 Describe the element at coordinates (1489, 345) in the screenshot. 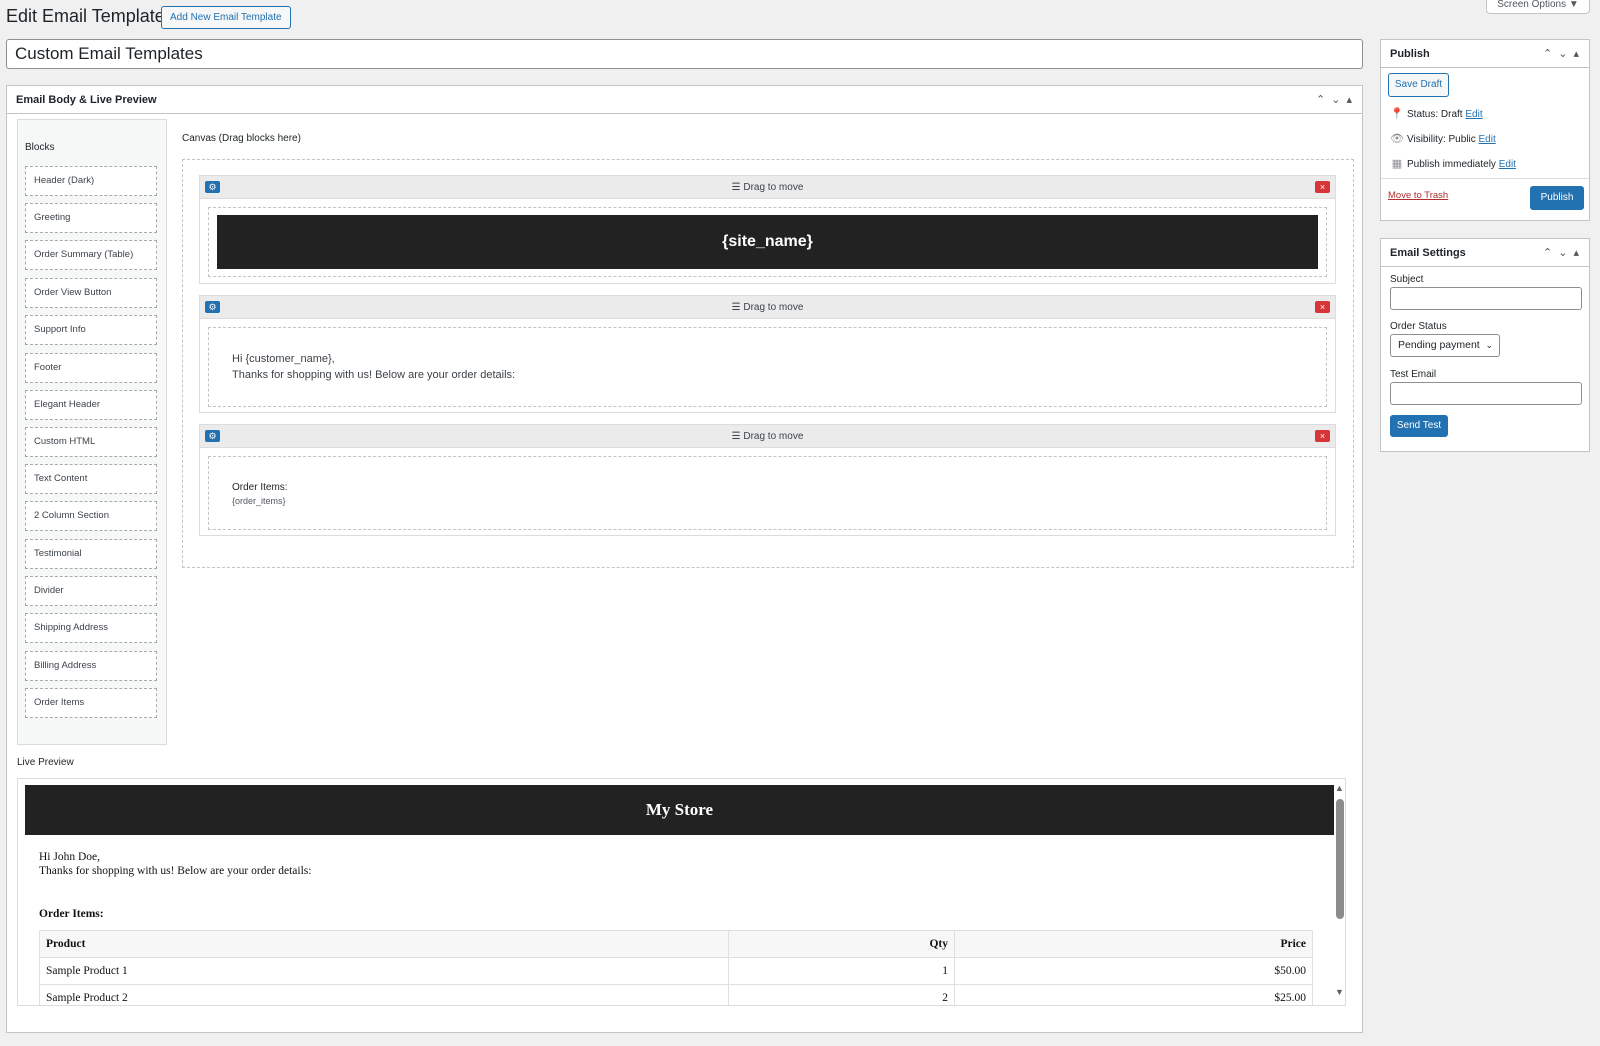

I see `chevron-down-icon: ⌄` at that location.